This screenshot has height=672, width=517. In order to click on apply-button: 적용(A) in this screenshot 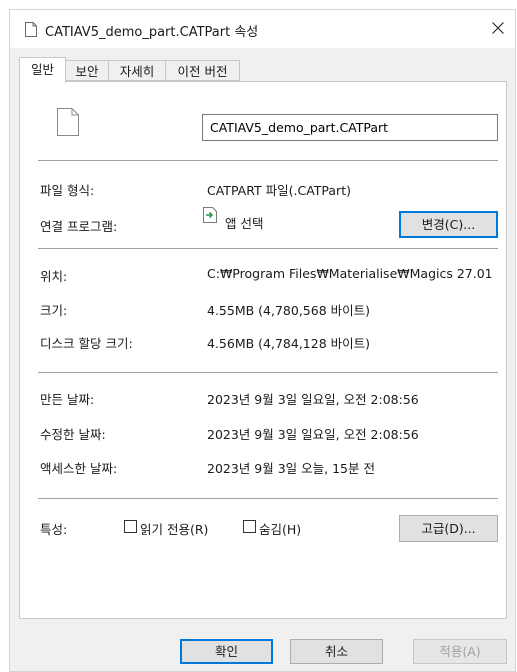, I will do `click(460, 651)`.